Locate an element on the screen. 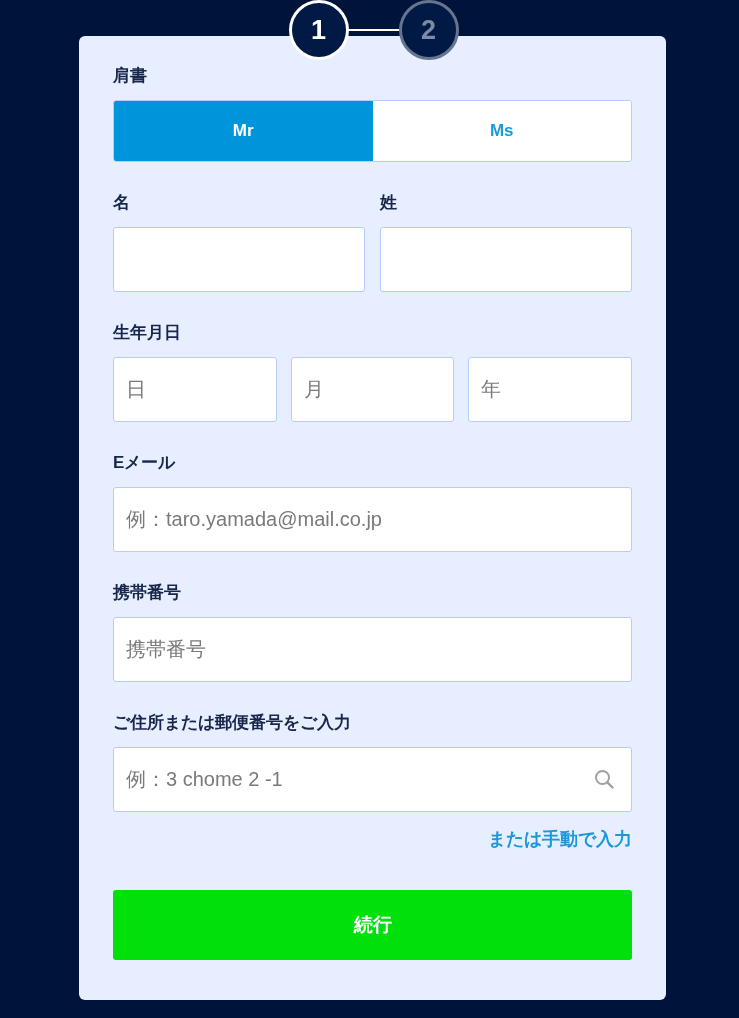 The image size is (739, 1018). phone-input-field: 携帯番号 is located at coordinates (372, 649).